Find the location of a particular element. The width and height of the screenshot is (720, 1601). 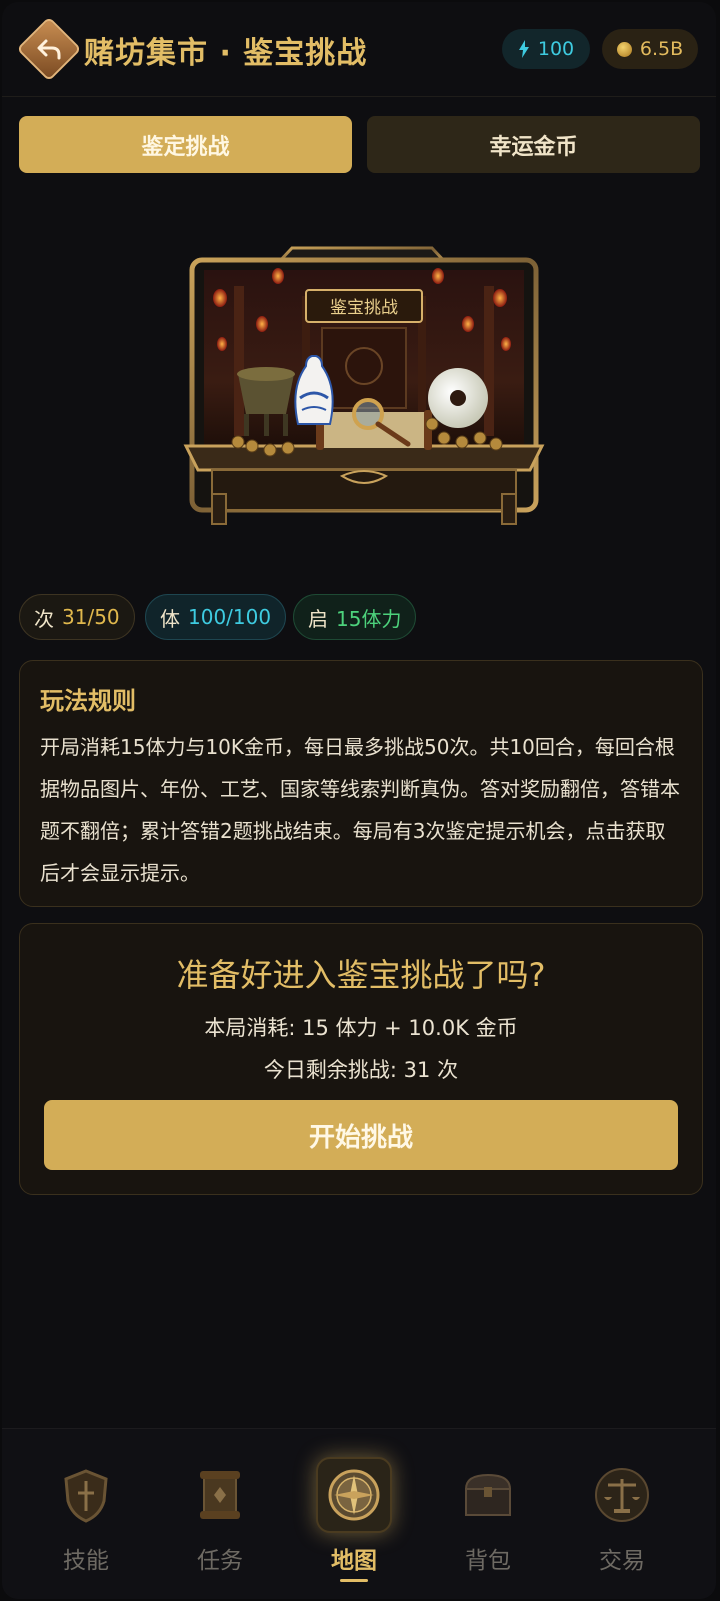

coin-icon is located at coordinates (624, 49).